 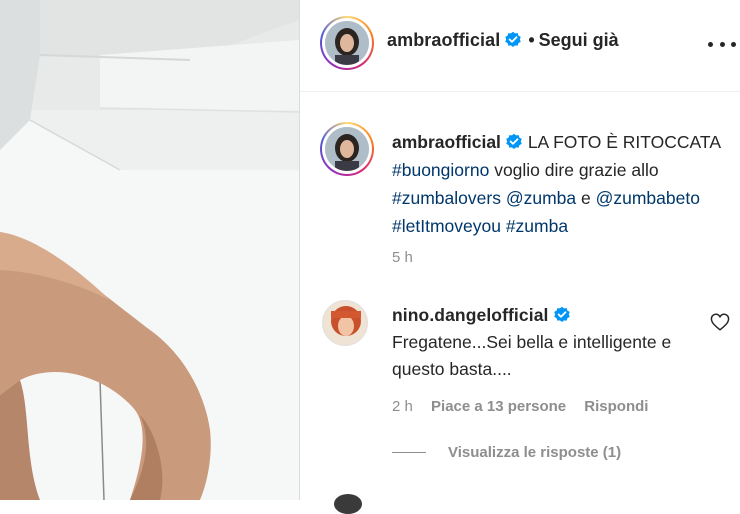 I want to click on comment-likes-link: Piace a 13 persone, so click(x=498, y=406).